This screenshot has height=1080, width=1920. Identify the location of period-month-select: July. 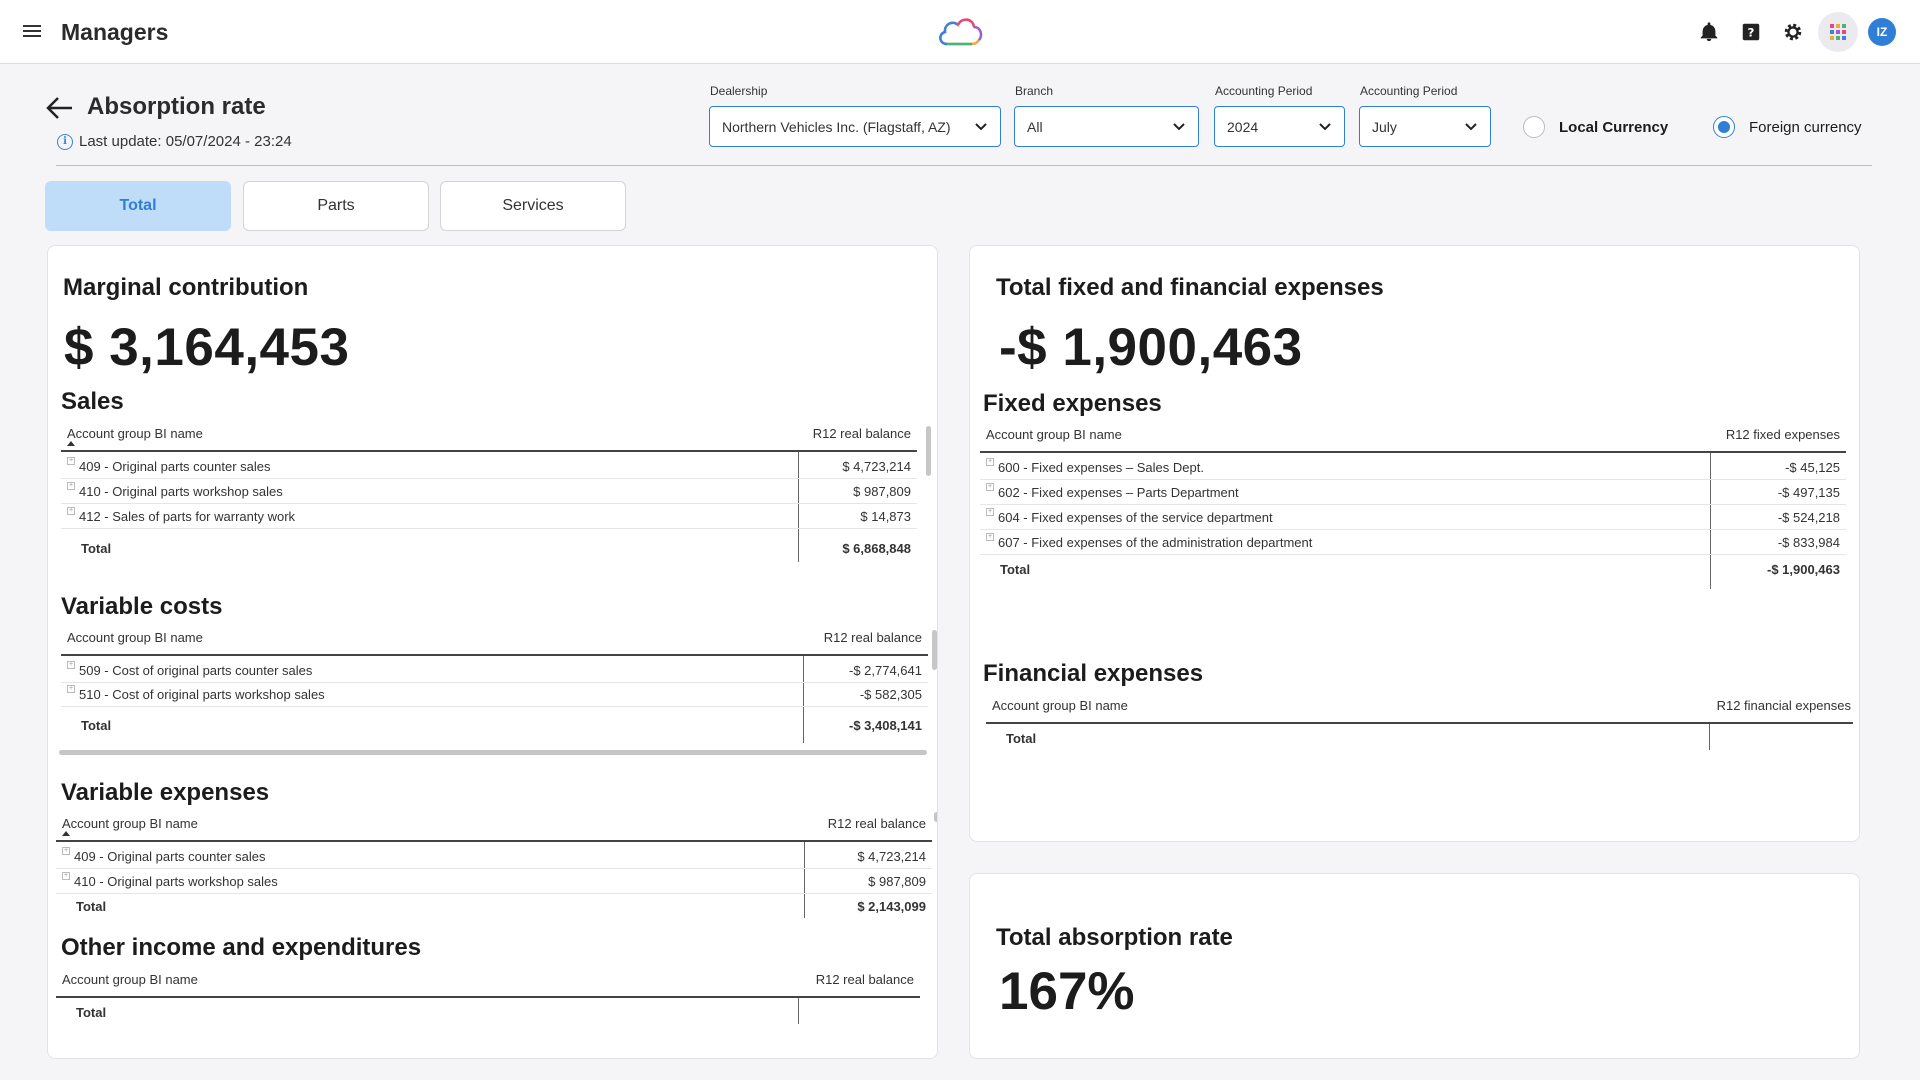
(1425, 126).